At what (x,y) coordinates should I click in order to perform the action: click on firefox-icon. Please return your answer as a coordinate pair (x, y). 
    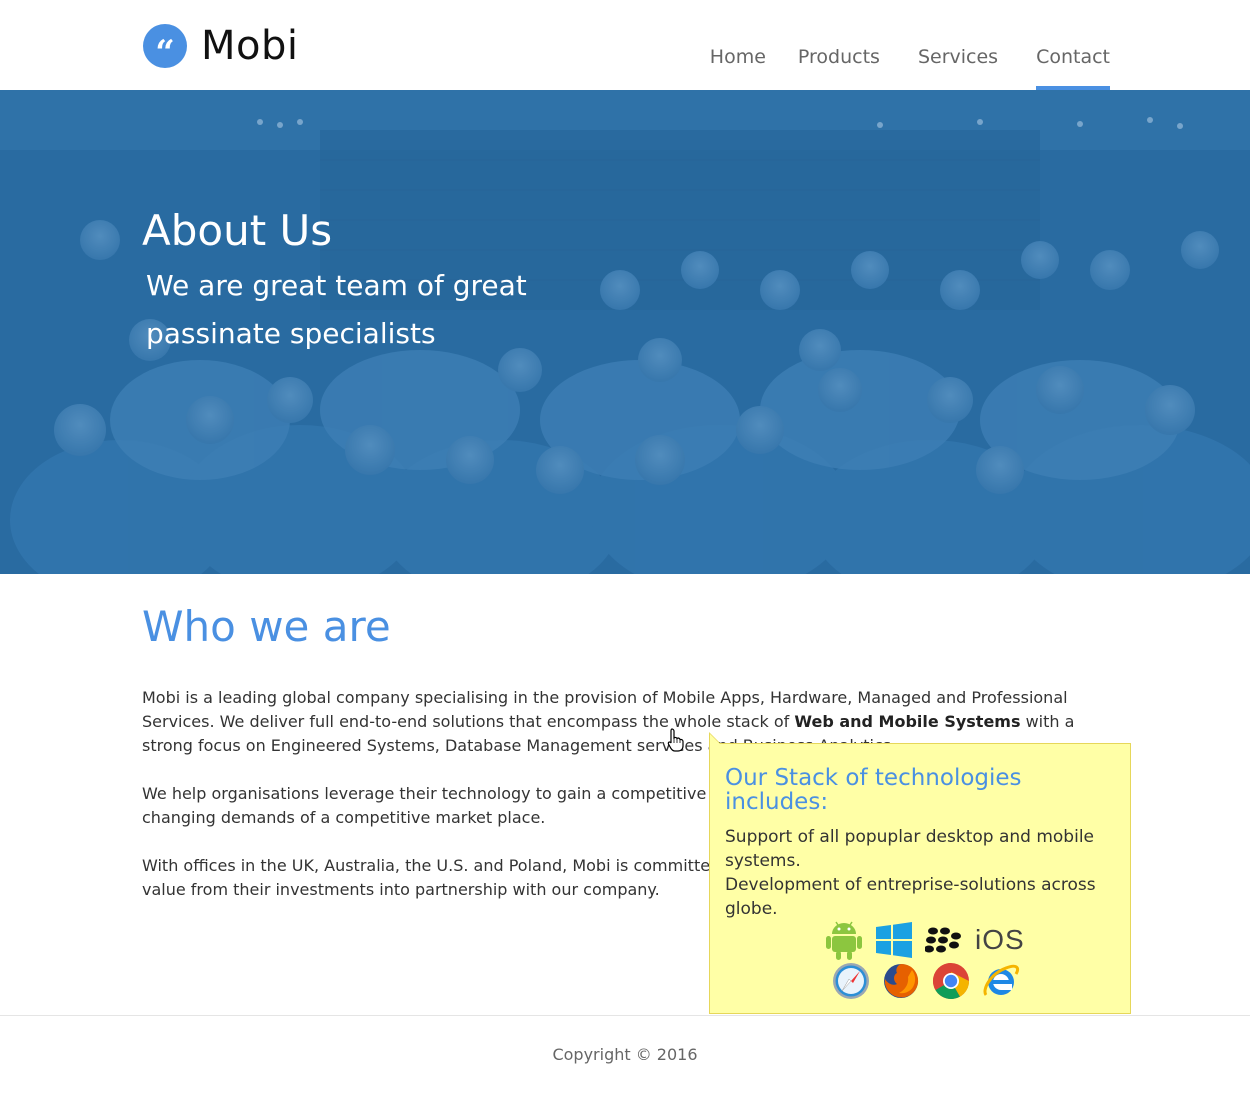
    Looking at the image, I should click on (901, 981).